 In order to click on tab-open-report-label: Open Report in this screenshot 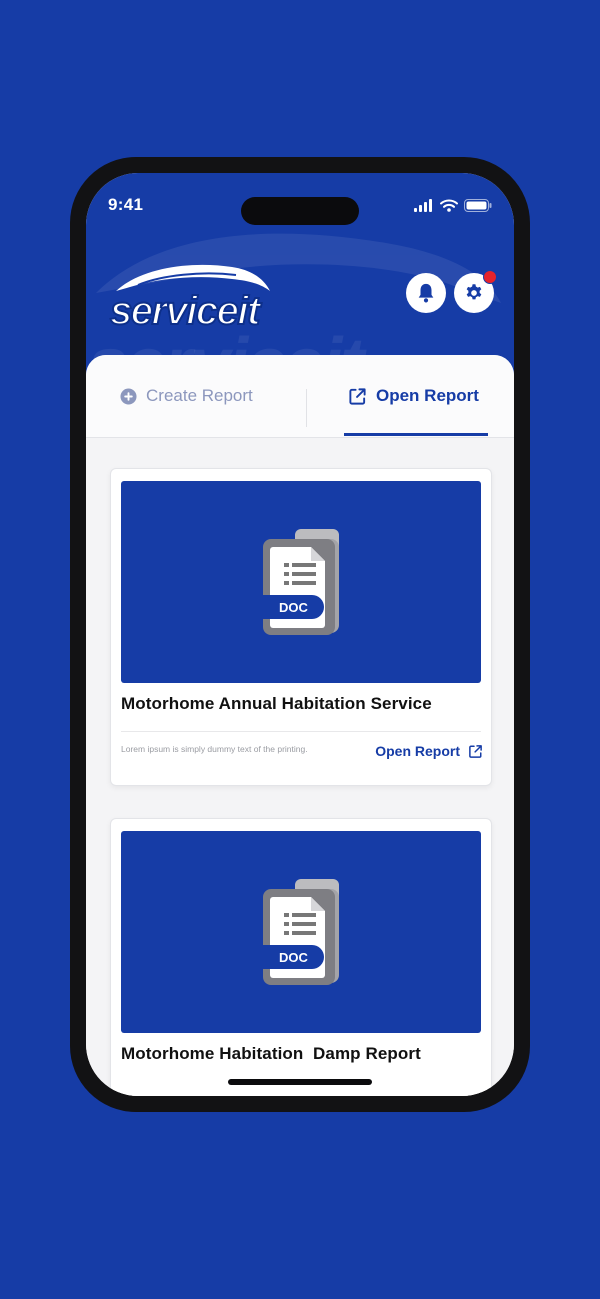, I will do `click(427, 395)`.